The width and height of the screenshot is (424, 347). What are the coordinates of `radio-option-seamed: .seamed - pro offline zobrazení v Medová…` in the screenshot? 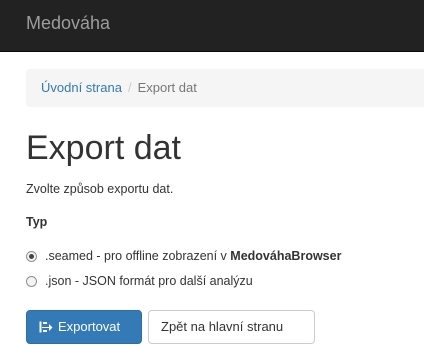 It's located at (183, 256).